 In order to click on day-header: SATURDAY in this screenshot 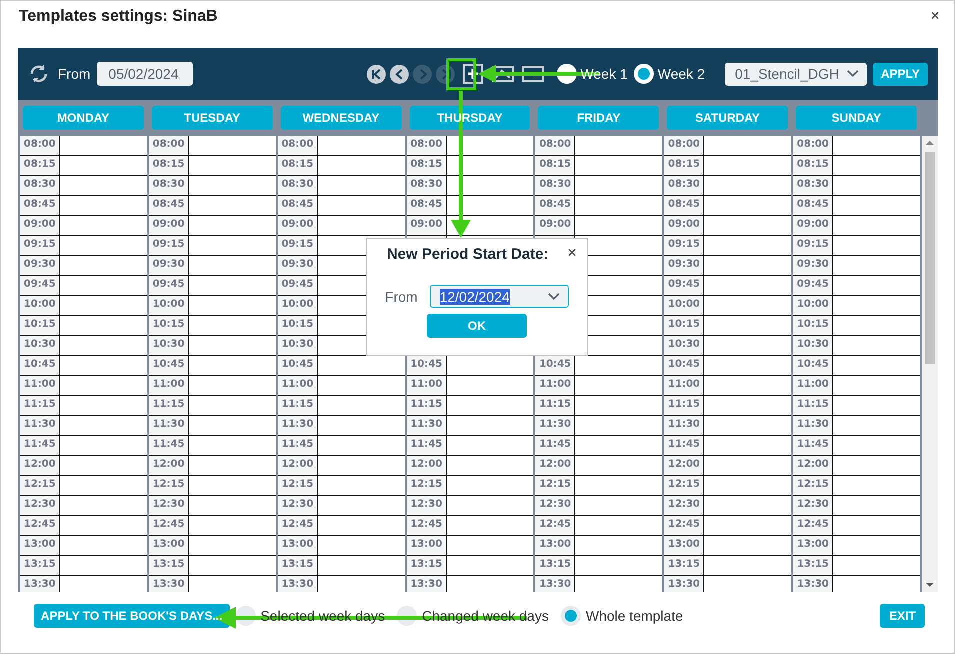, I will do `click(727, 118)`.